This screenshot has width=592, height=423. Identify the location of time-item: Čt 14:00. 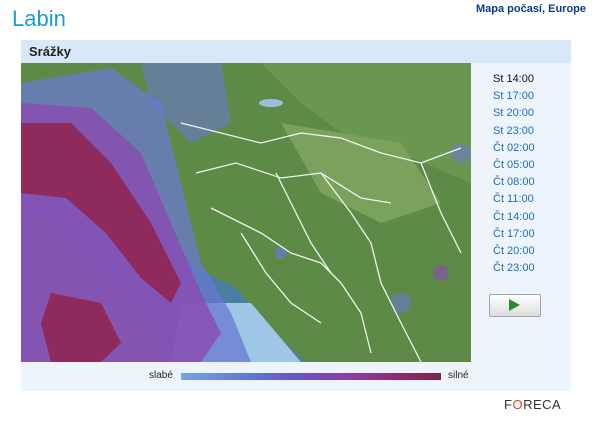
(528, 217).